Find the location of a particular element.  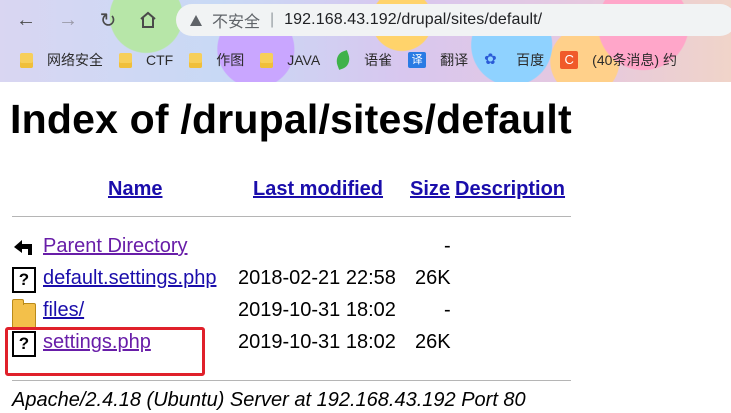

bookmark-java: JAVA is located at coordinates (290, 60).